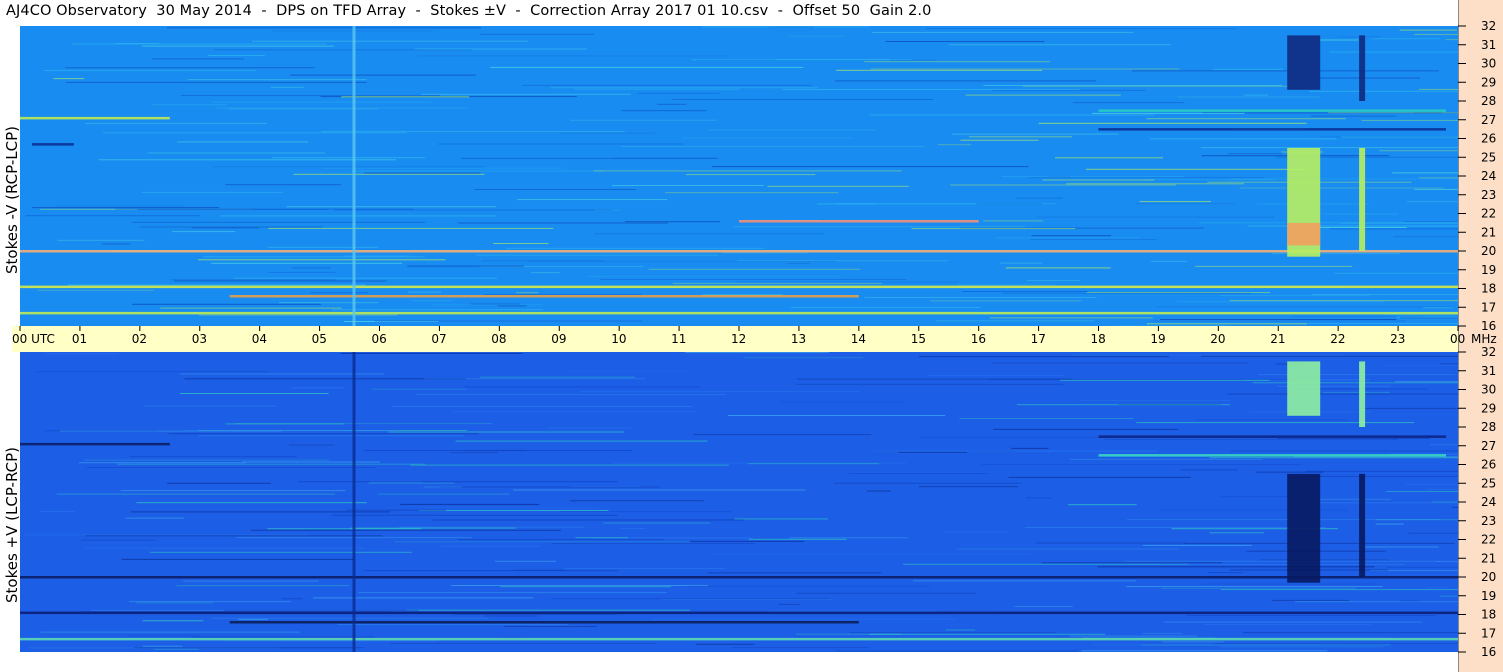 This screenshot has height=672, width=1503. What do you see at coordinates (12, 525) in the screenshot?
I see `bottom-panel-ylabel: Stokes +V (LCP-RCP)` at bounding box center [12, 525].